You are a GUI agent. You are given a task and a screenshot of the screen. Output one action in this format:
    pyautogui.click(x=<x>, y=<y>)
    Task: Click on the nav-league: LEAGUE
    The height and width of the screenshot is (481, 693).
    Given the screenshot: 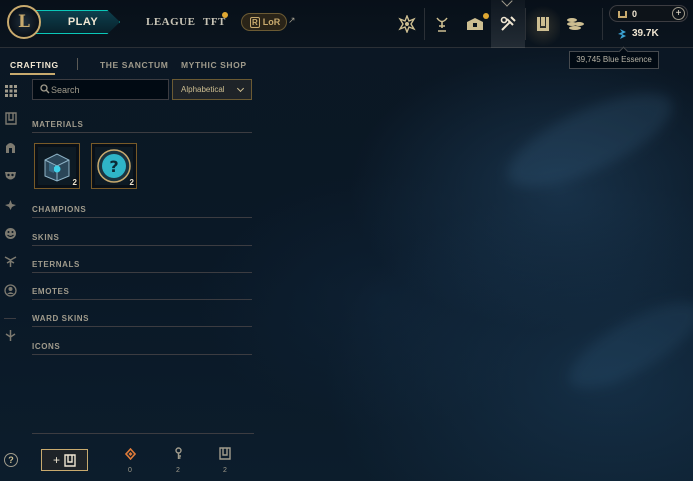 What is the action you would take?
    pyautogui.click(x=170, y=22)
    